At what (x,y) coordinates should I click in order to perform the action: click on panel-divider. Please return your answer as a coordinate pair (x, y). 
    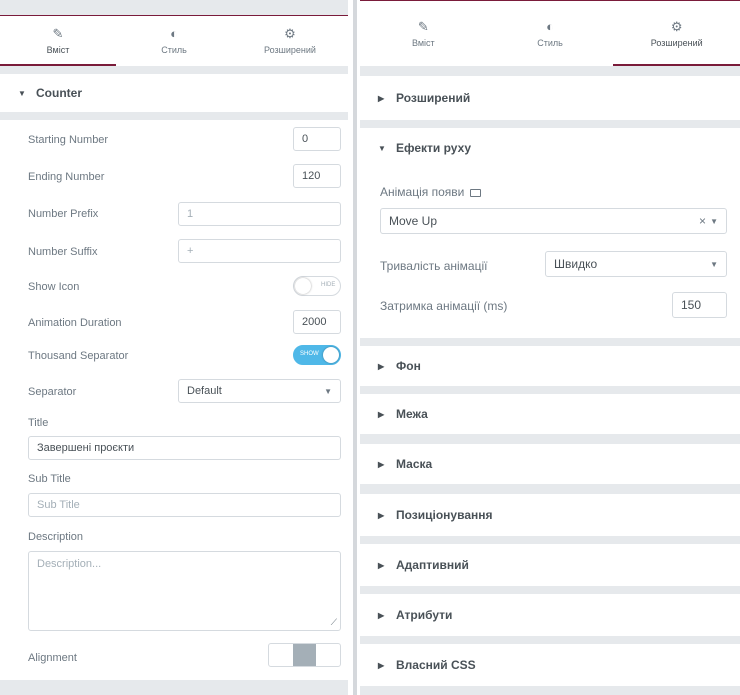
    Looking at the image, I should click on (354, 347).